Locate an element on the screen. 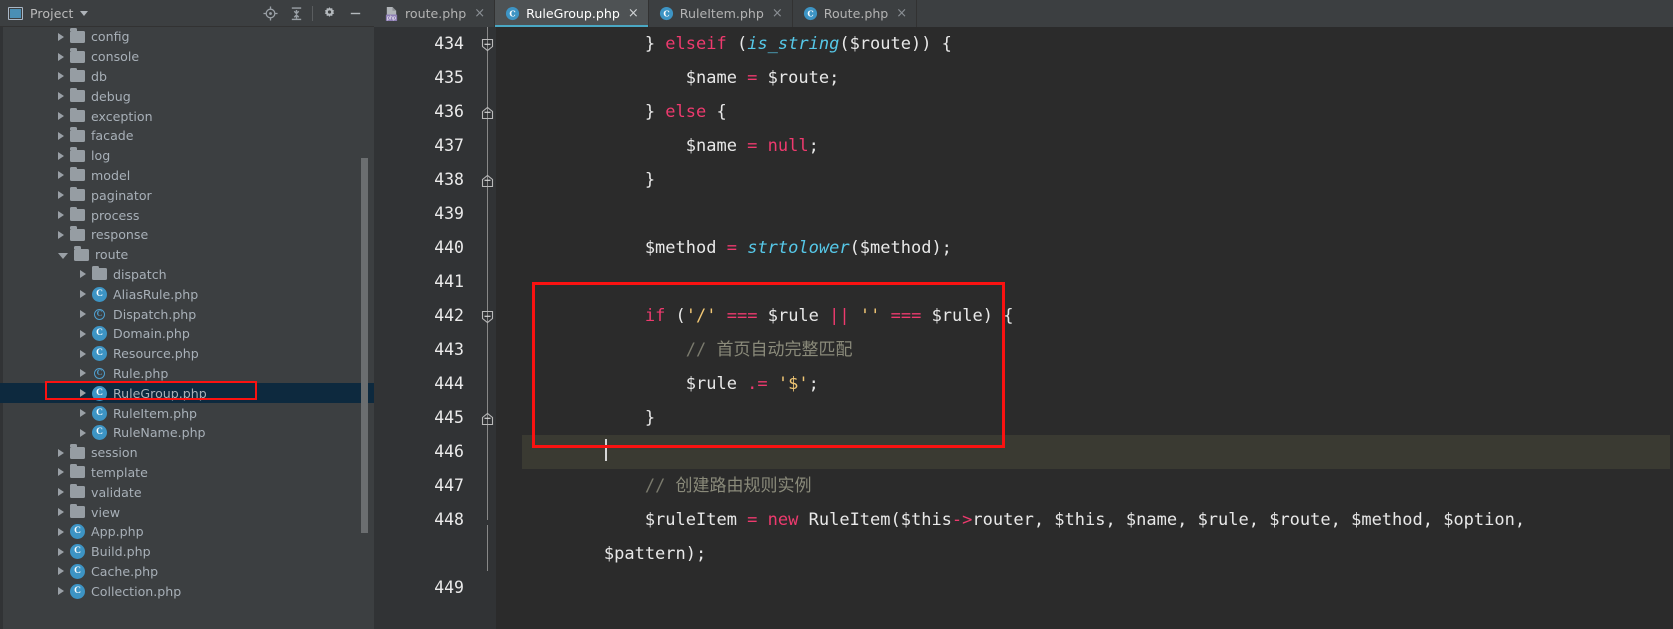  code-line: $name = null; is located at coordinates (1097, 146).